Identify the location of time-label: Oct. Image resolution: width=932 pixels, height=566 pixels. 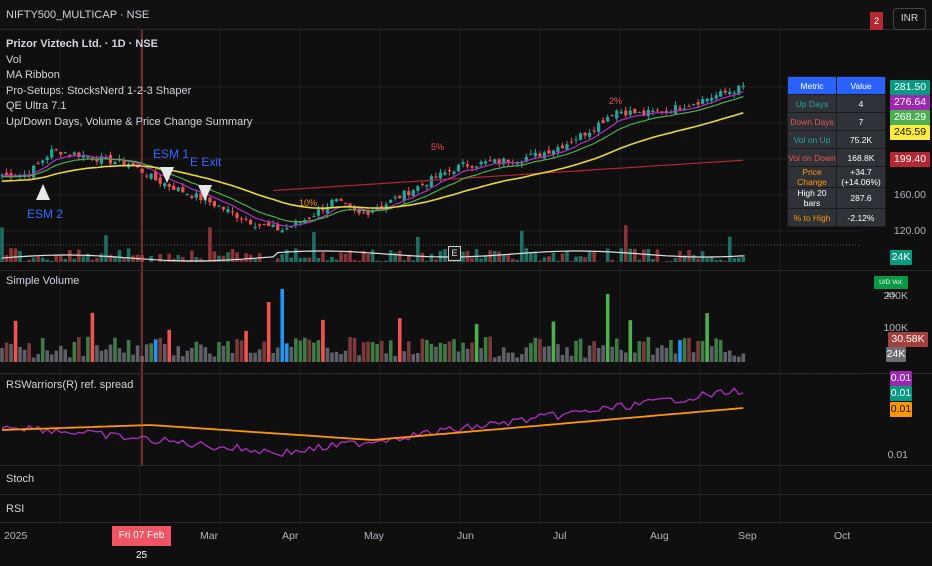
(842, 536).